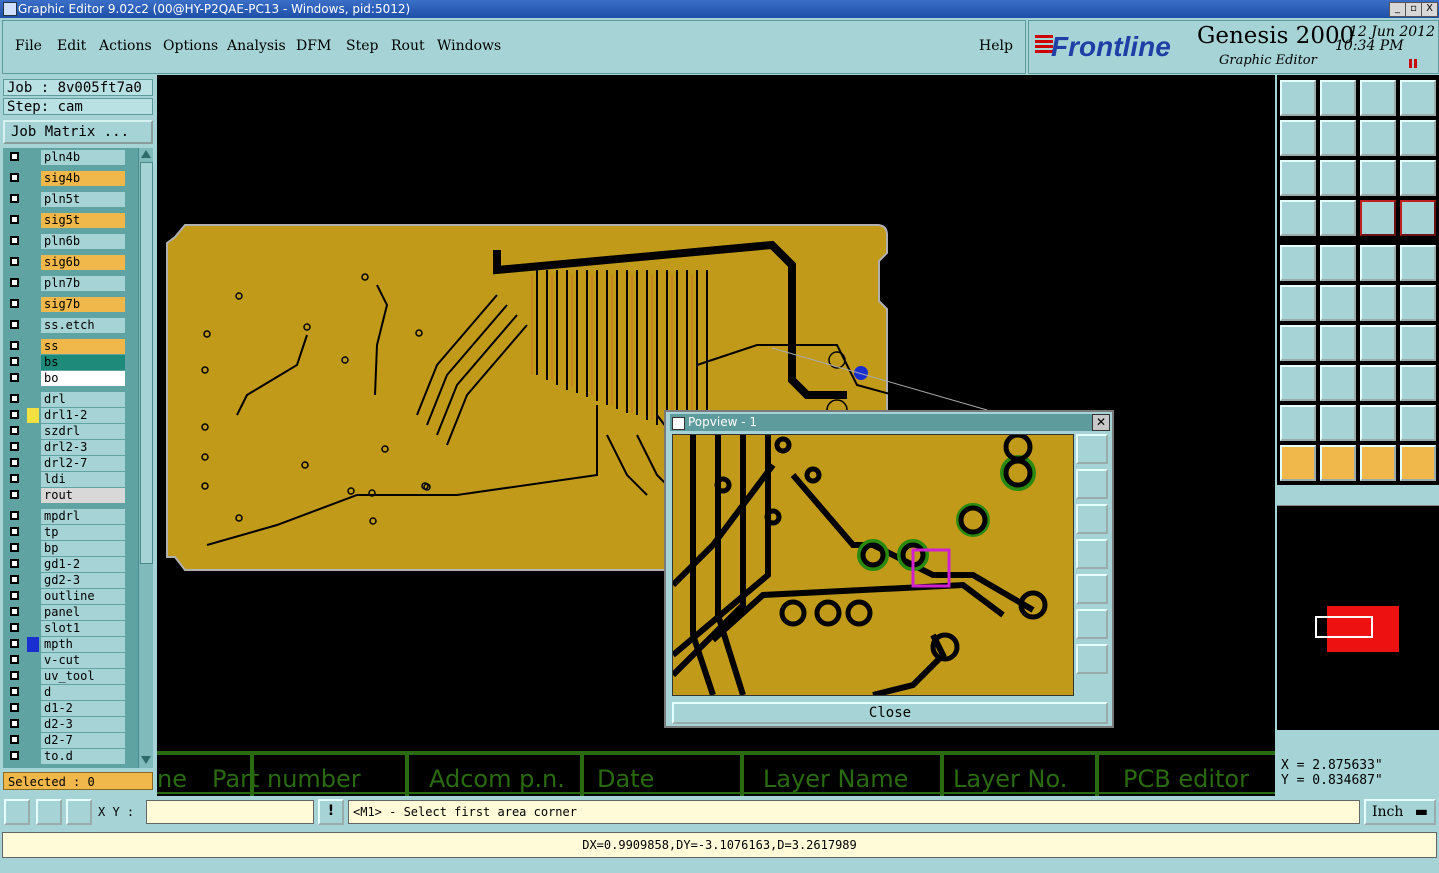 The image size is (1439, 873). What do you see at coordinates (1429, 9) in the screenshot?
I see `close-window-button: X` at bounding box center [1429, 9].